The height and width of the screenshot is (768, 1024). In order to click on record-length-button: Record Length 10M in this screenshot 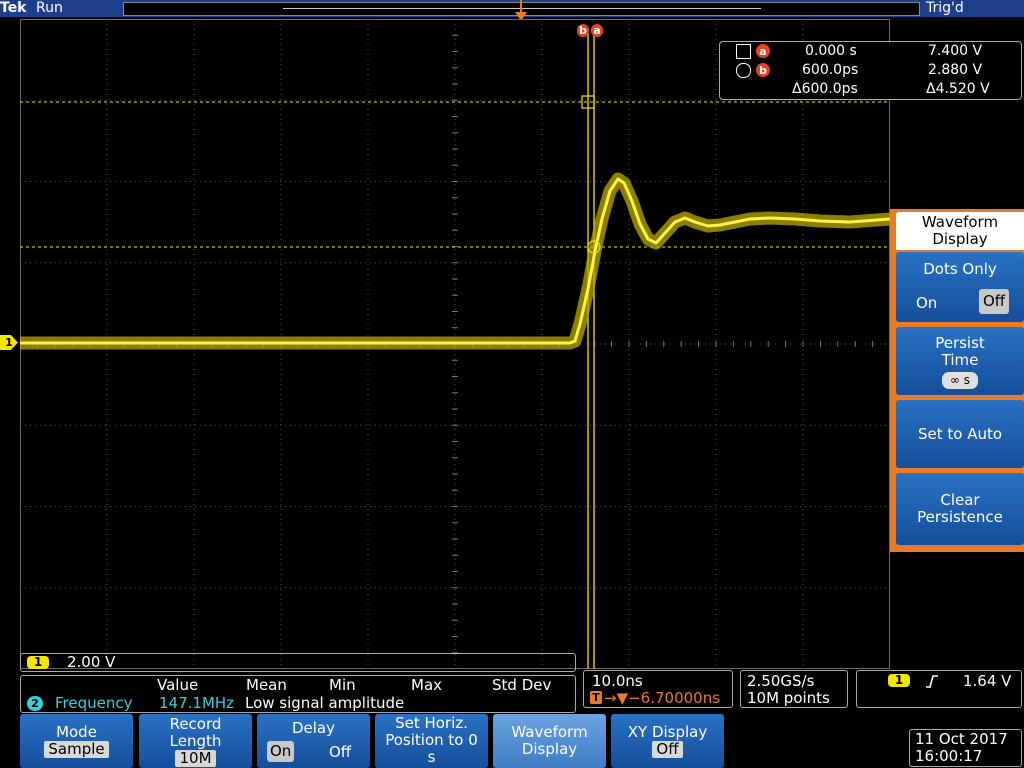, I will do `click(195, 741)`.